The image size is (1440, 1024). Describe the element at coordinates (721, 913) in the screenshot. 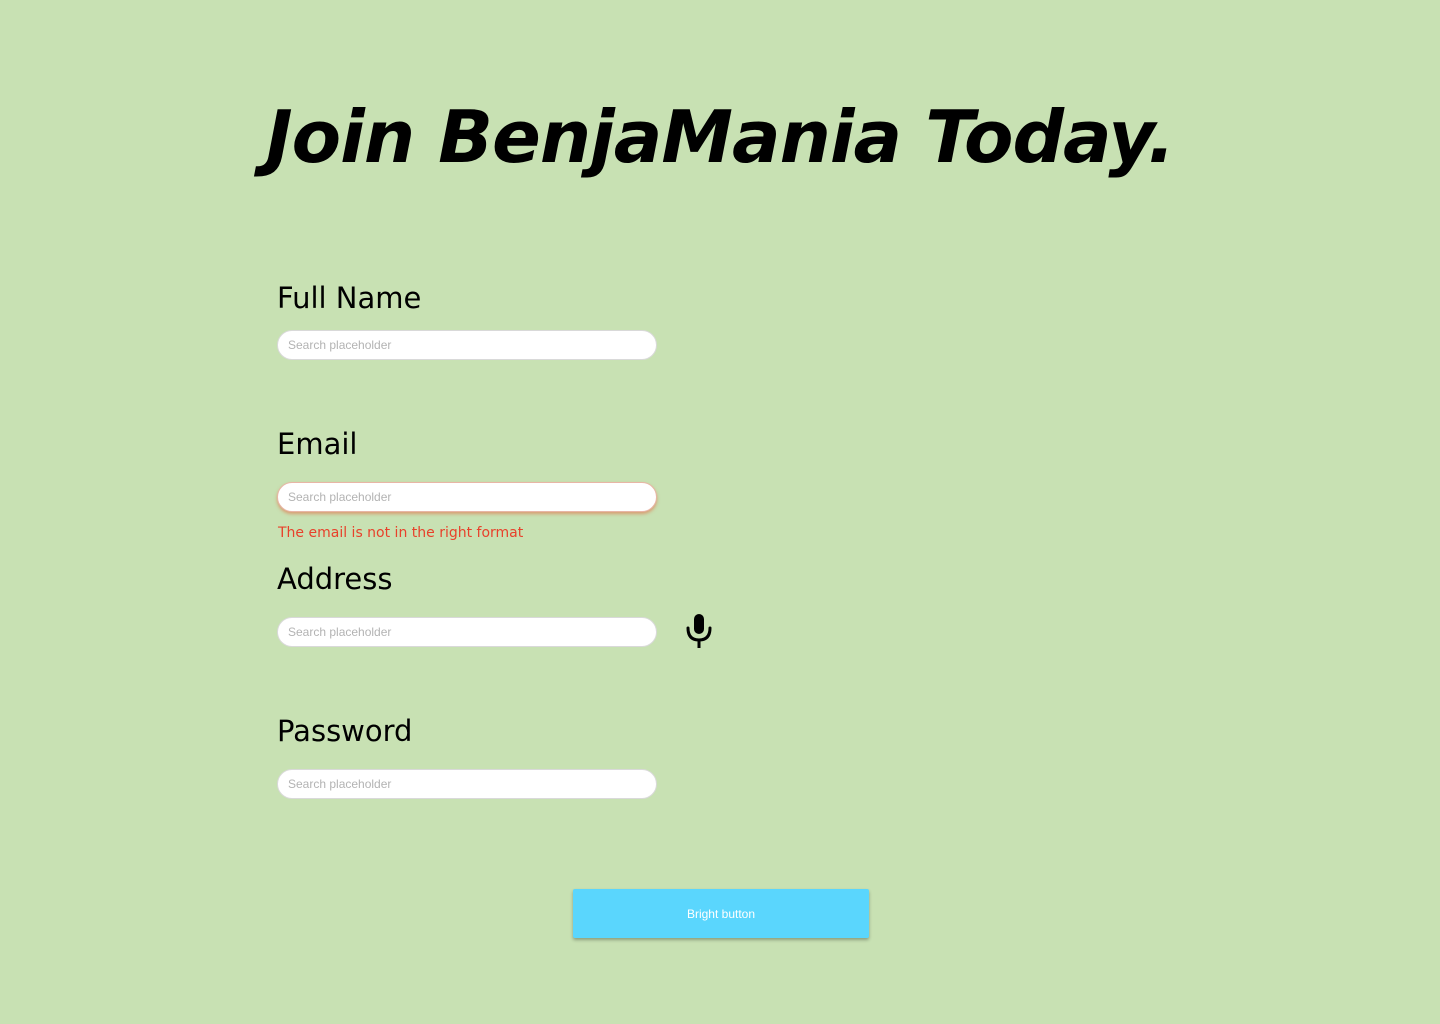

I see `bright-button: Bright button` at that location.